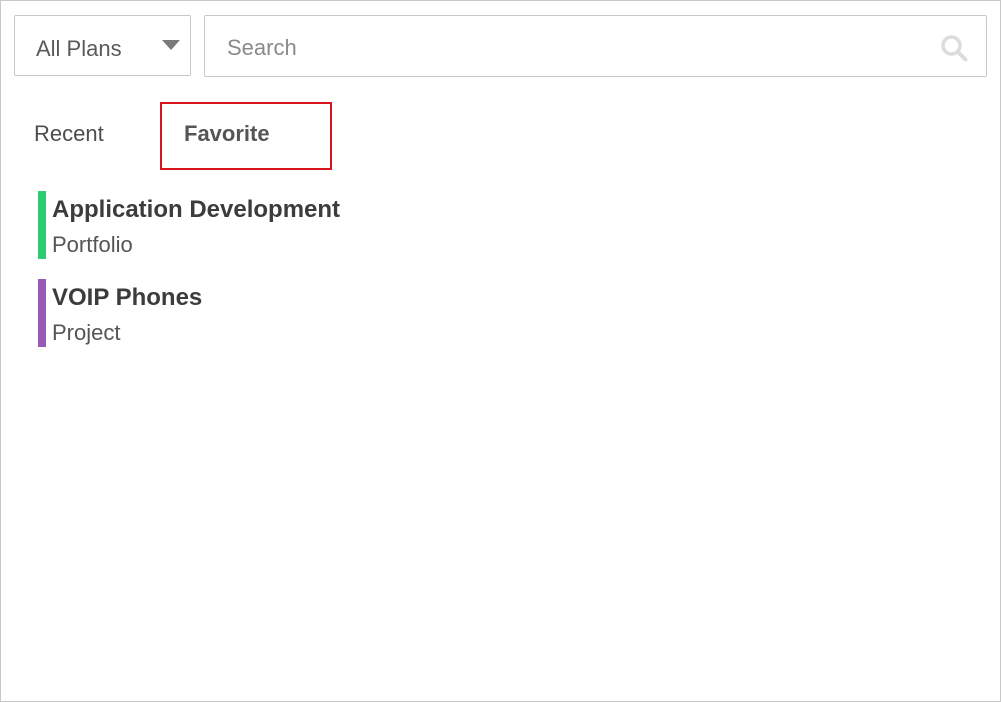 The height and width of the screenshot is (702, 1001). Describe the element at coordinates (577, 48) in the screenshot. I see `search-input` at that location.